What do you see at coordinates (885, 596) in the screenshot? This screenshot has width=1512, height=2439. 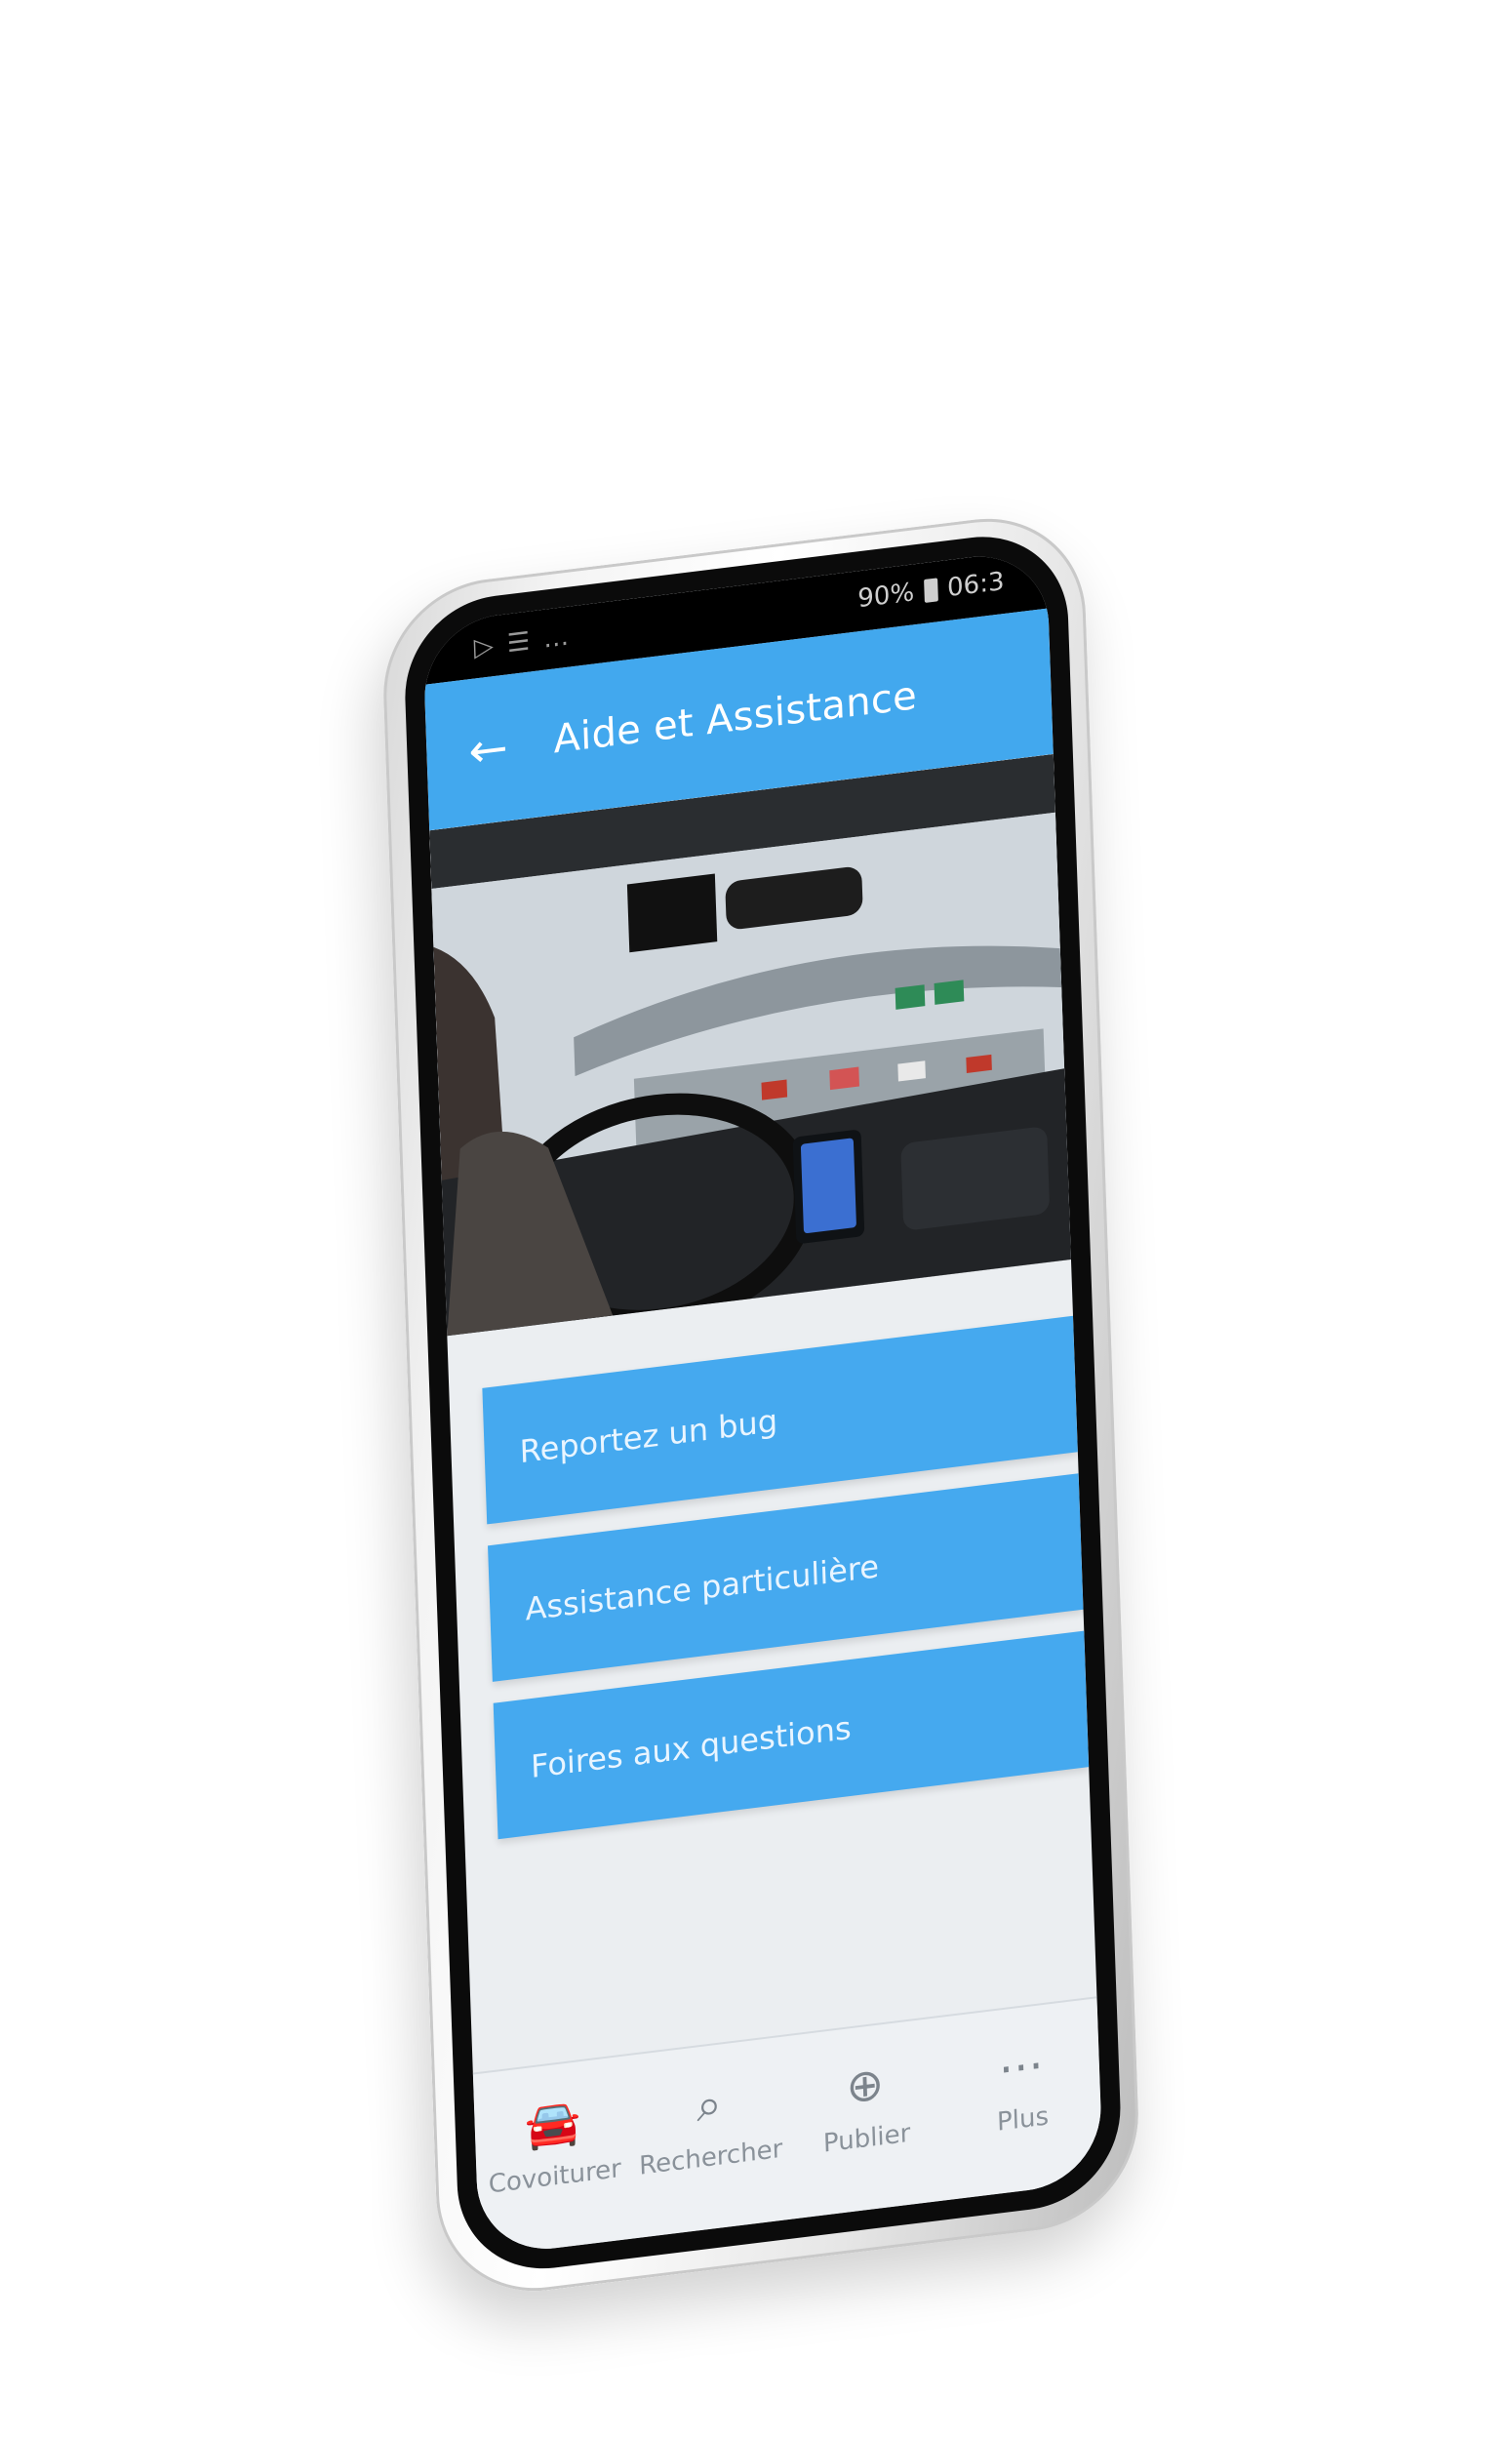 I see `battery-percent: 90%` at bounding box center [885, 596].